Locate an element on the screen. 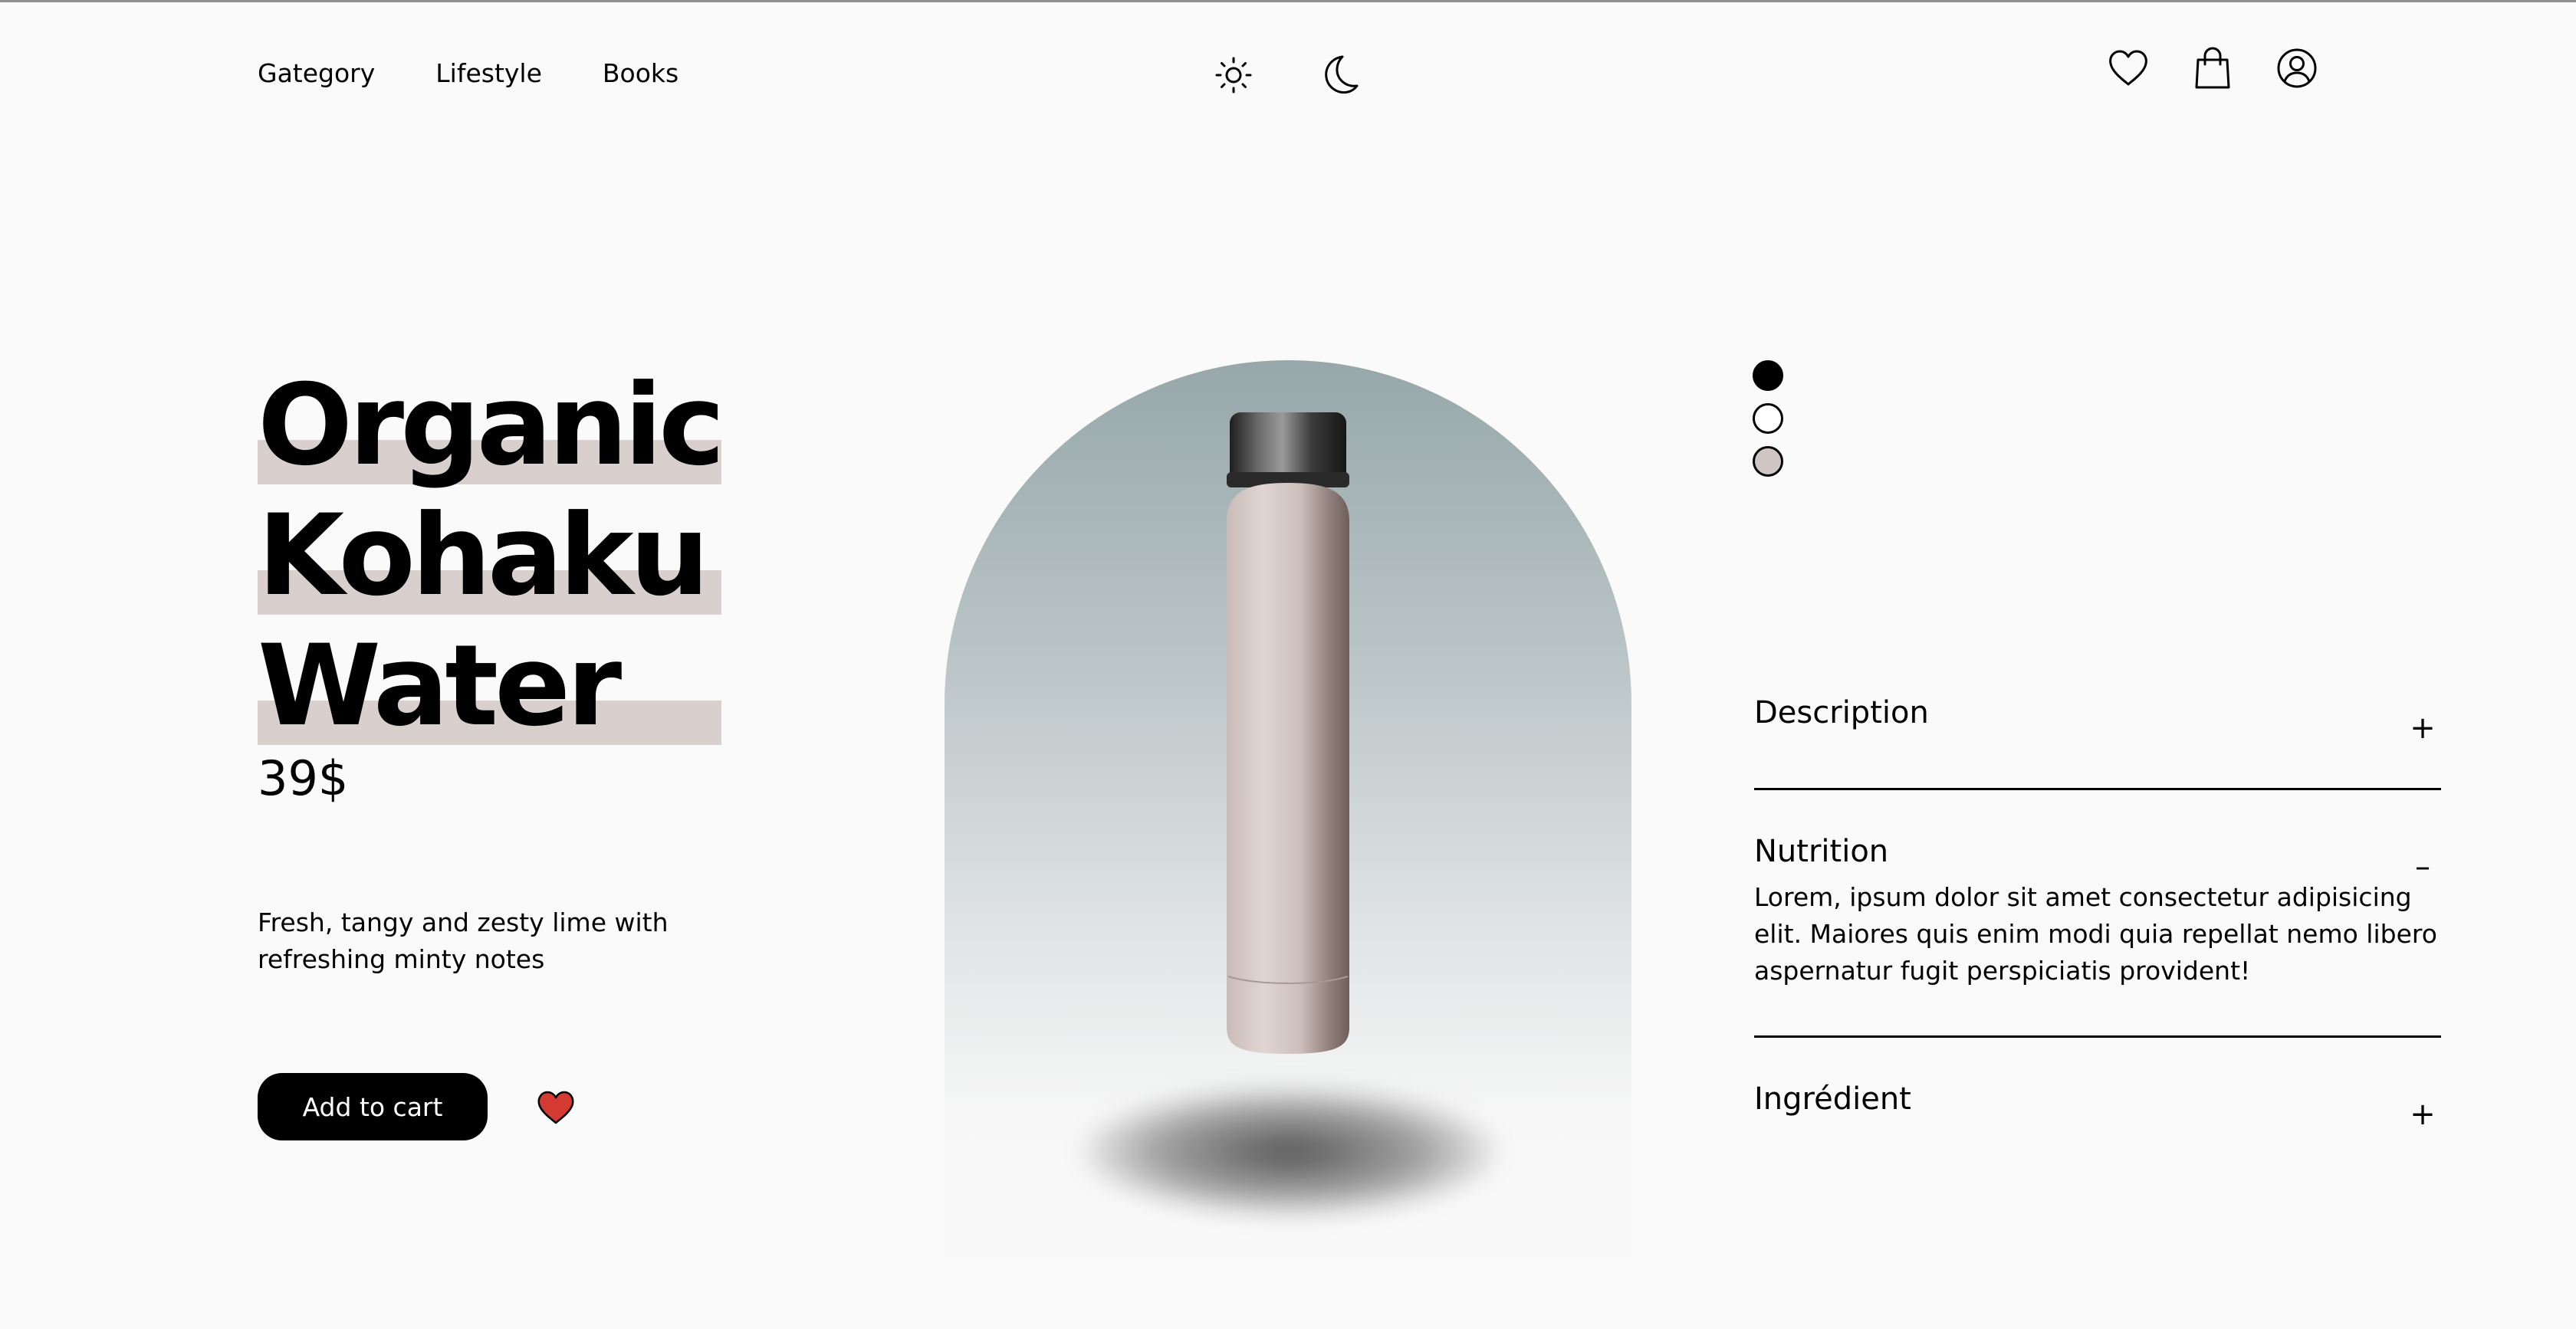 The height and width of the screenshot is (1329, 2576). bottle-shadow is located at coordinates (1290, 1152).